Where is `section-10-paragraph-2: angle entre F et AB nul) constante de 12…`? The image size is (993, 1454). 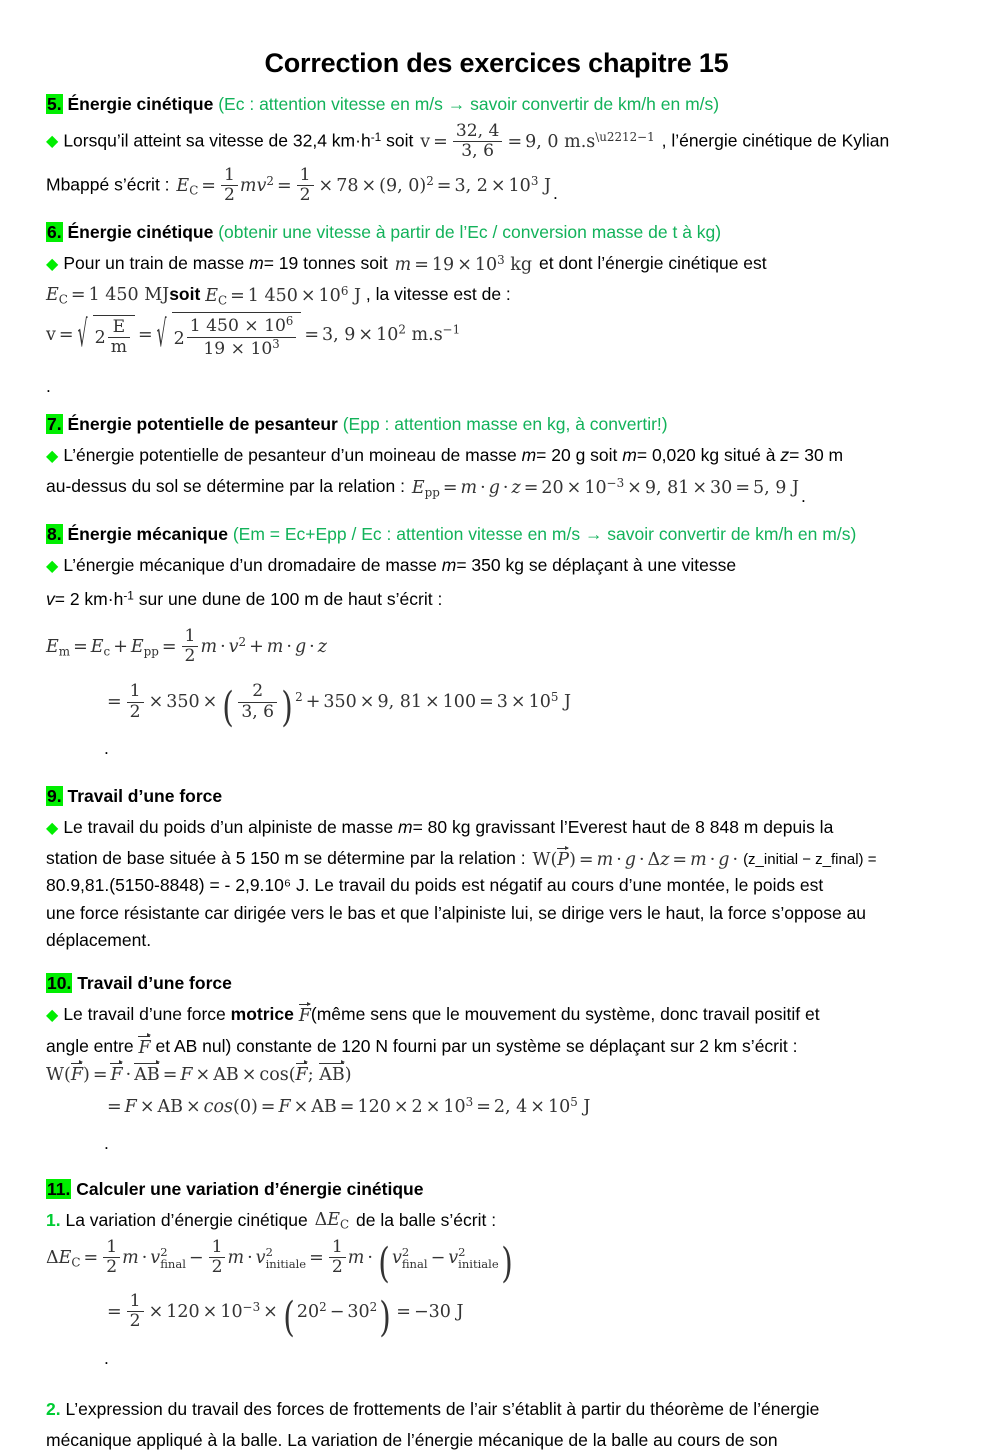 section-10-paragraph-2: angle entre F et AB nul) constante de 12… is located at coordinates (496, 1046).